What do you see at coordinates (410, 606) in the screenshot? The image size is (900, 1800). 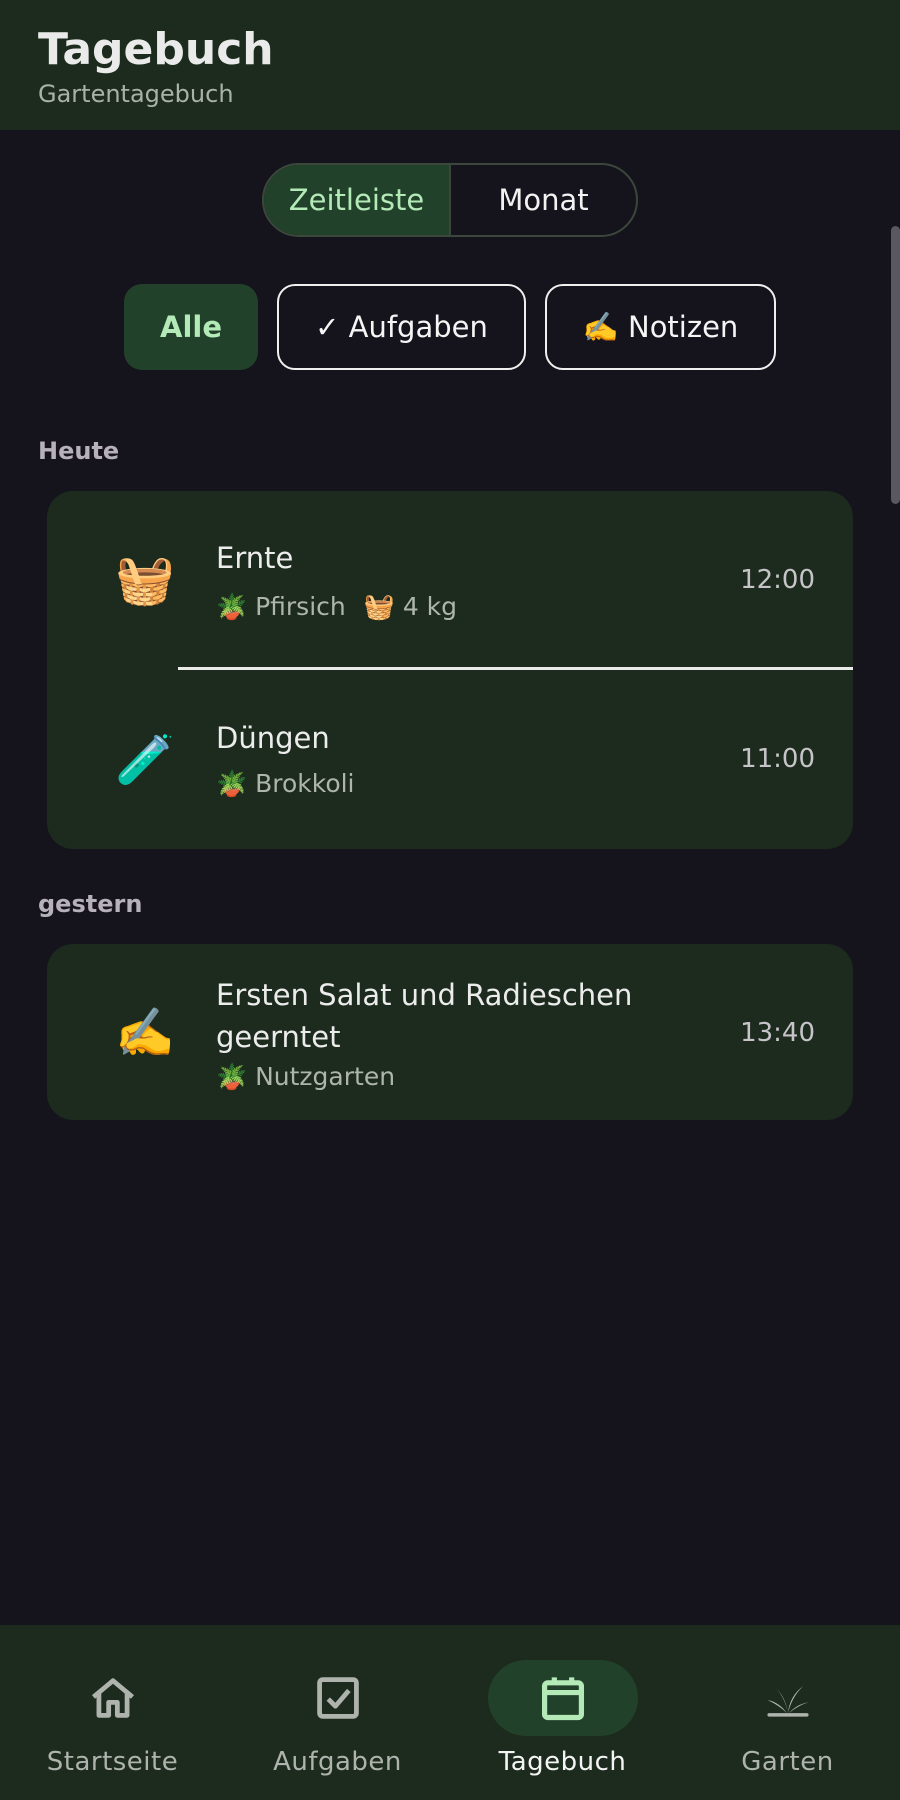 I see `entry-harvest-amount: 🧺 4 kg` at bounding box center [410, 606].